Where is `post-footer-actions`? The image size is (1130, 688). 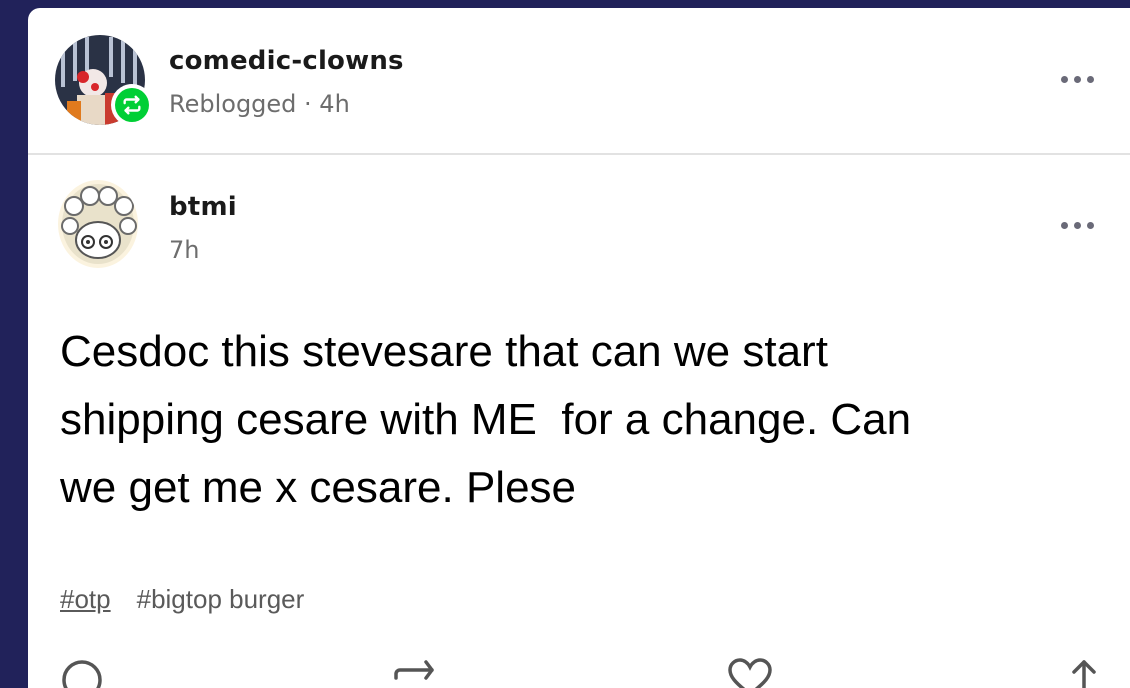
post-footer-actions is located at coordinates (579, 673).